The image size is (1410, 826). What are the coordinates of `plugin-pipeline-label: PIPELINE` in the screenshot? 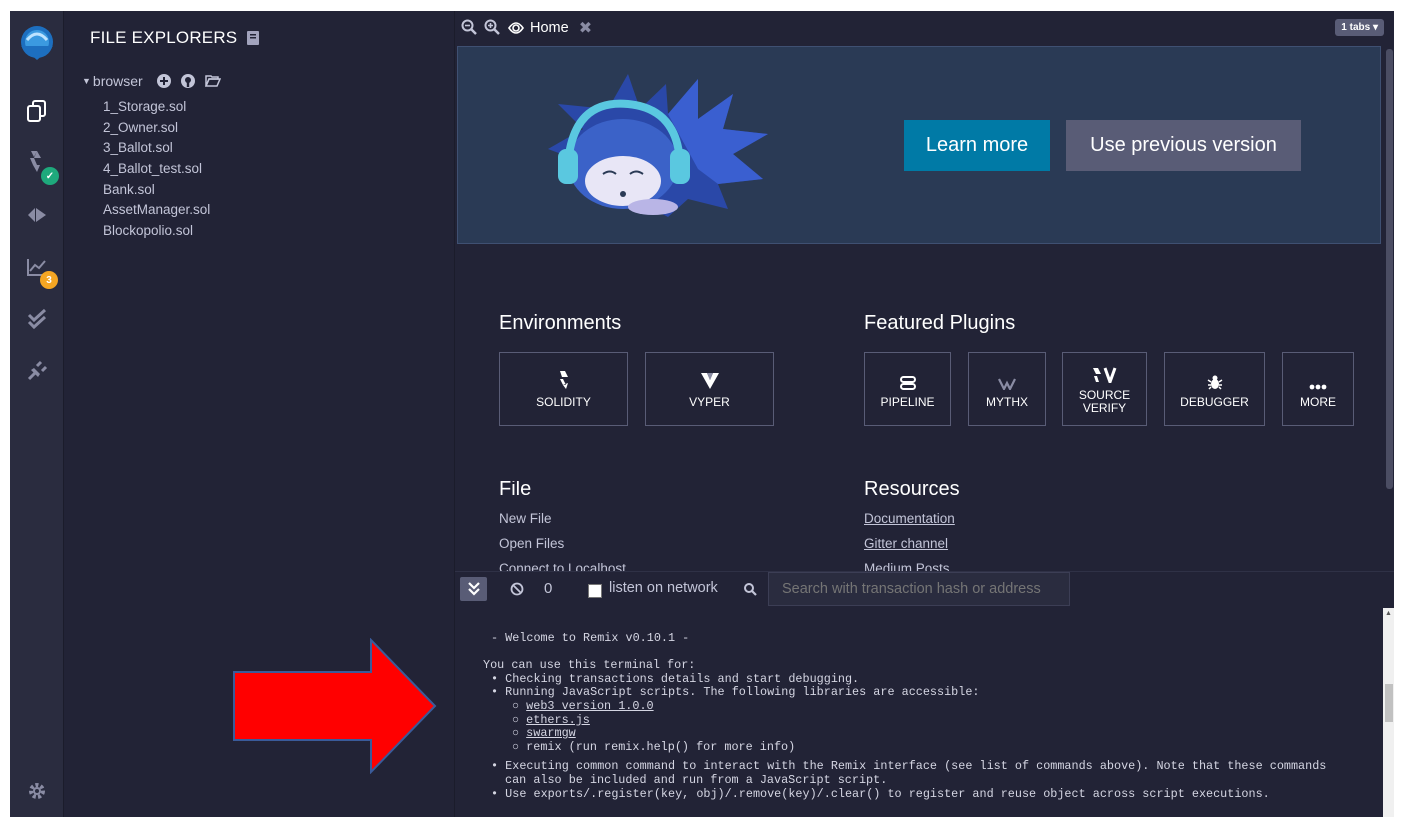 It's located at (907, 401).